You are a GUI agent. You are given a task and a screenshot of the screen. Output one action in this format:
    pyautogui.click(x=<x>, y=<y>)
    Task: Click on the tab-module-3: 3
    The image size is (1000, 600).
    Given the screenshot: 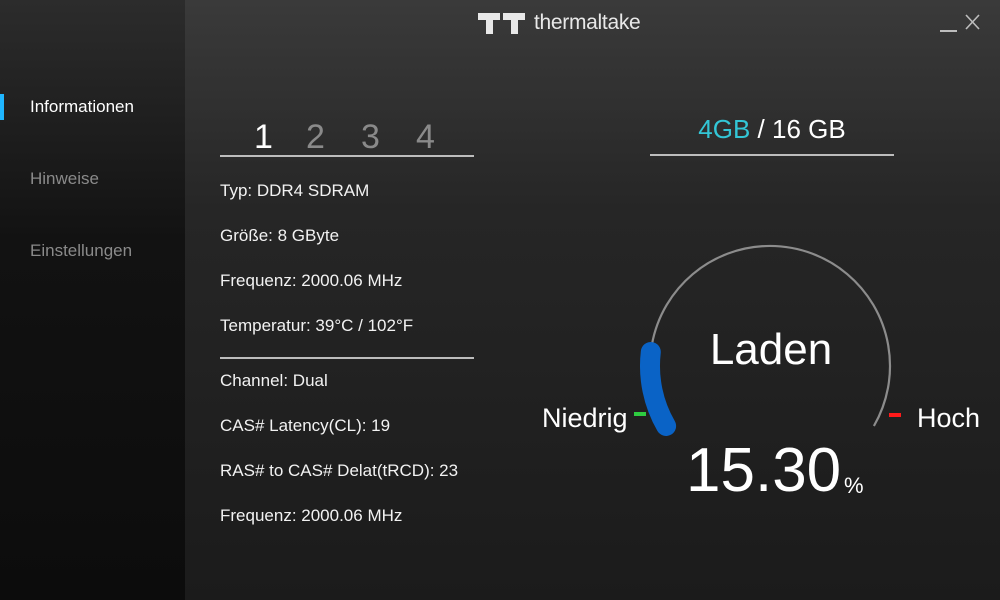 What is the action you would take?
    pyautogui.click(x=370, y=137)
    